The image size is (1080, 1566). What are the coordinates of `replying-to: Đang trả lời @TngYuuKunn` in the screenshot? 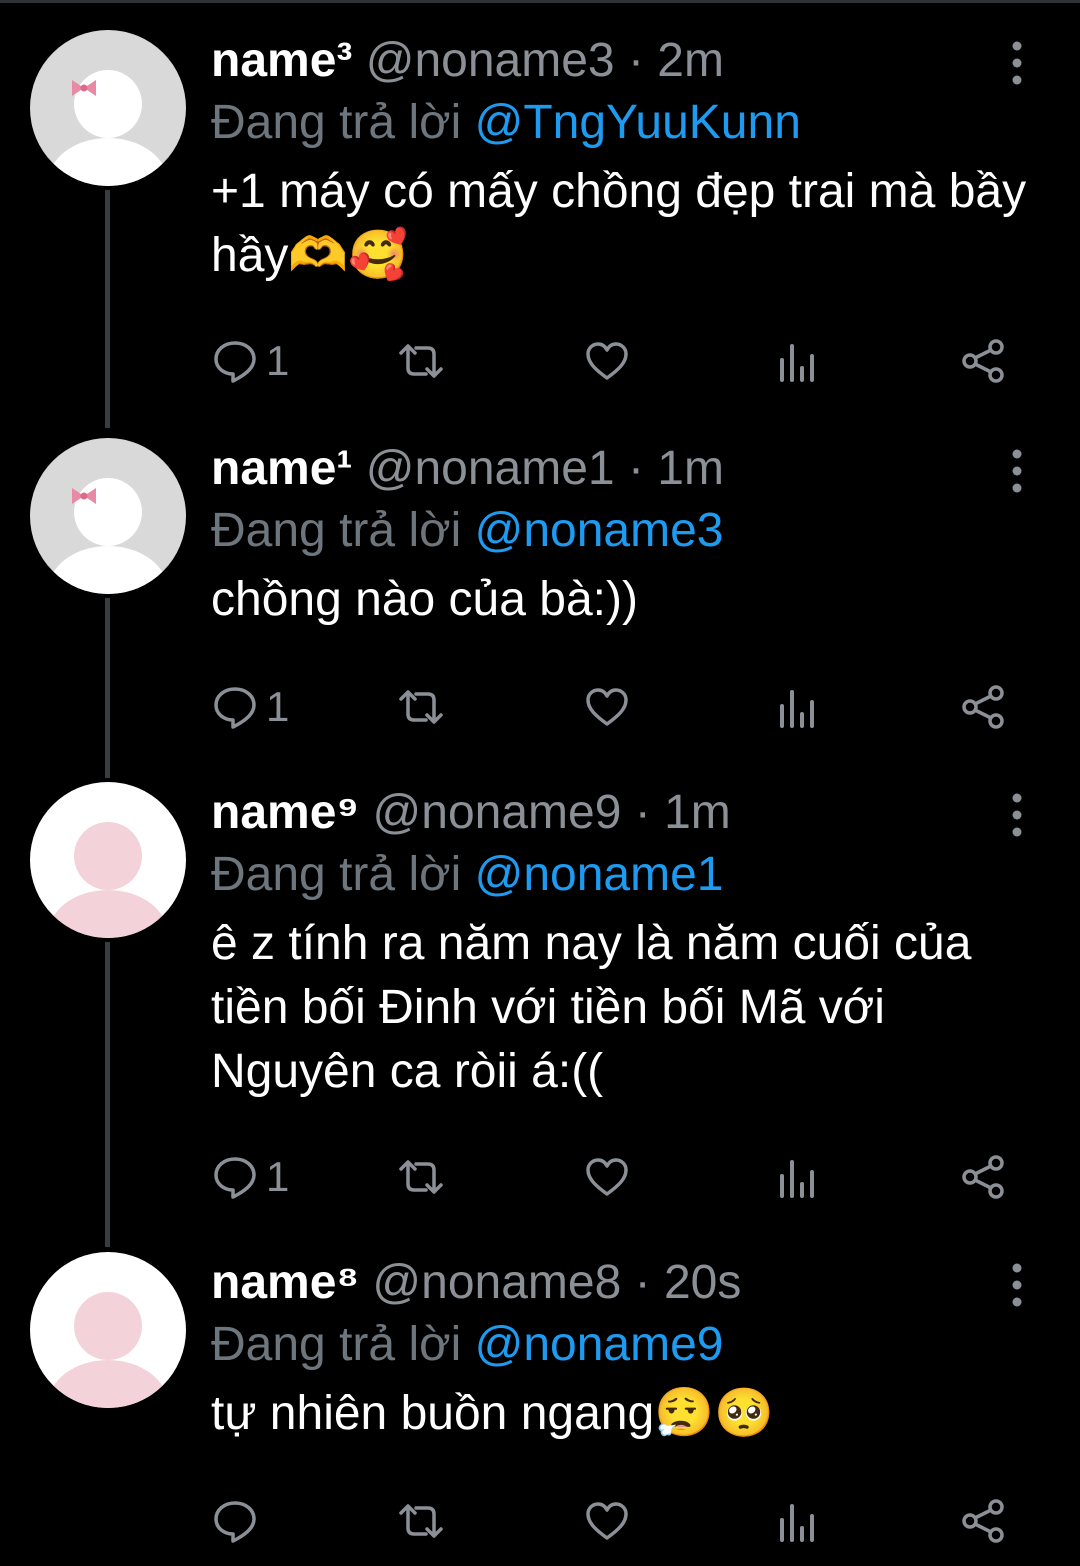 It's located at (631, 123).